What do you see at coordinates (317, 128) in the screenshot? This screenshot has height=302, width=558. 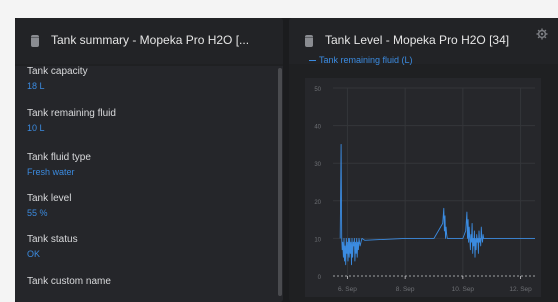 I see `y-tick-label: 40` at bounding box center [317, 128].